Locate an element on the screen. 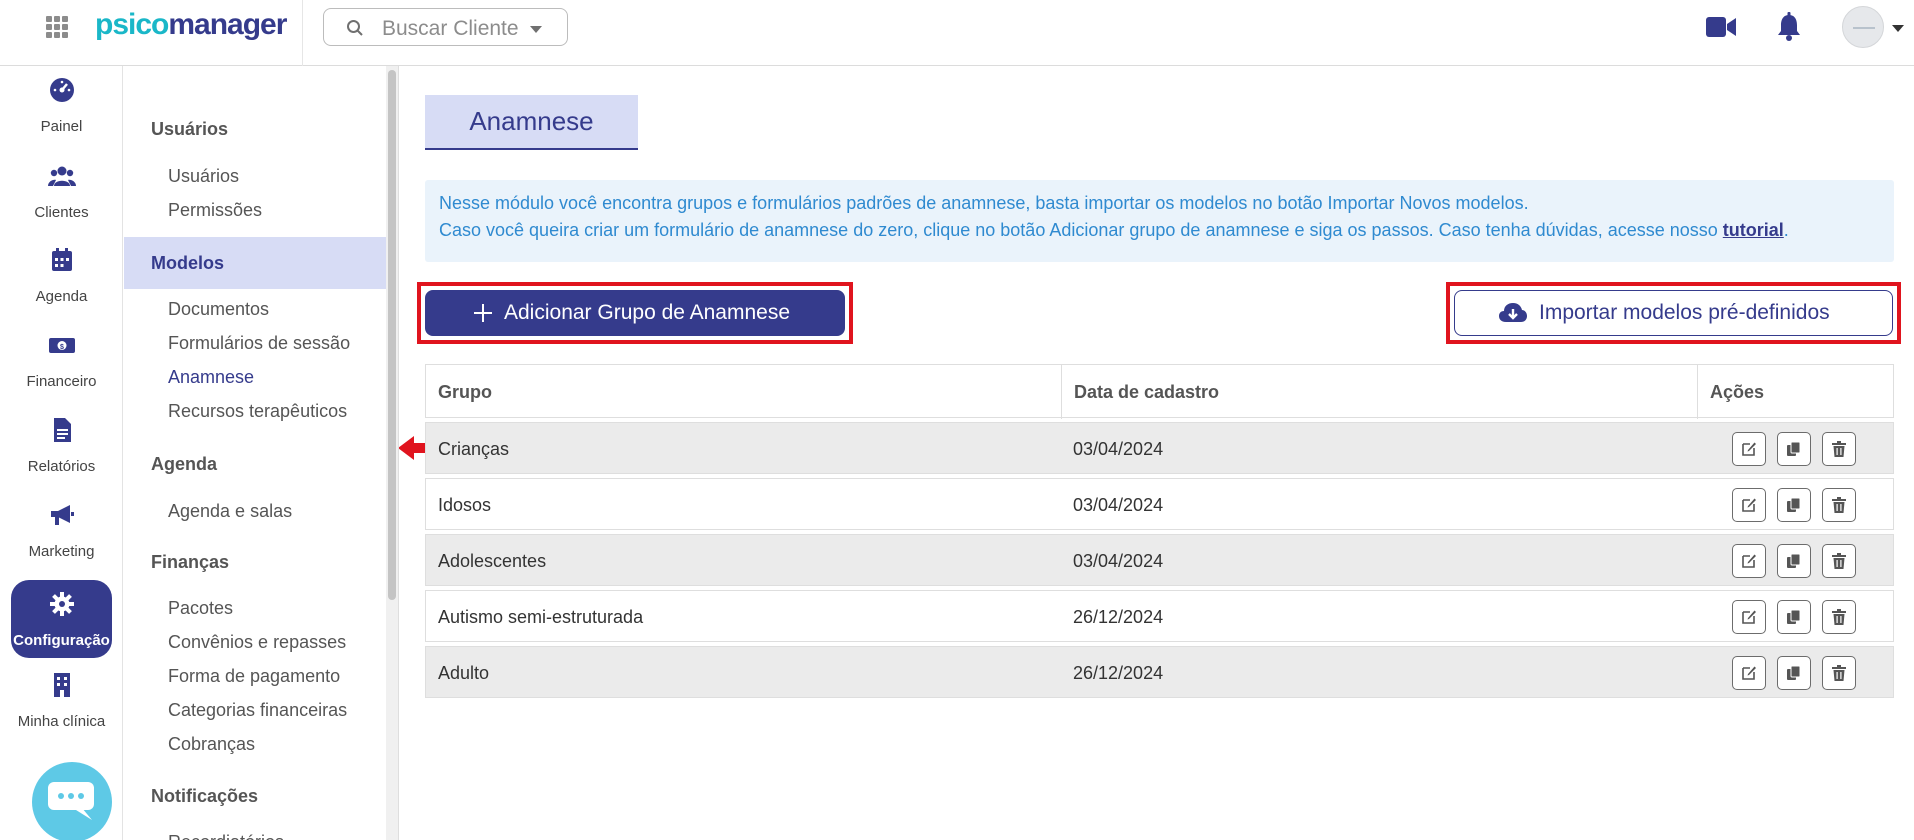  rail-item-minha-clinica: Minha clínica is located at coordinates (61, 700).